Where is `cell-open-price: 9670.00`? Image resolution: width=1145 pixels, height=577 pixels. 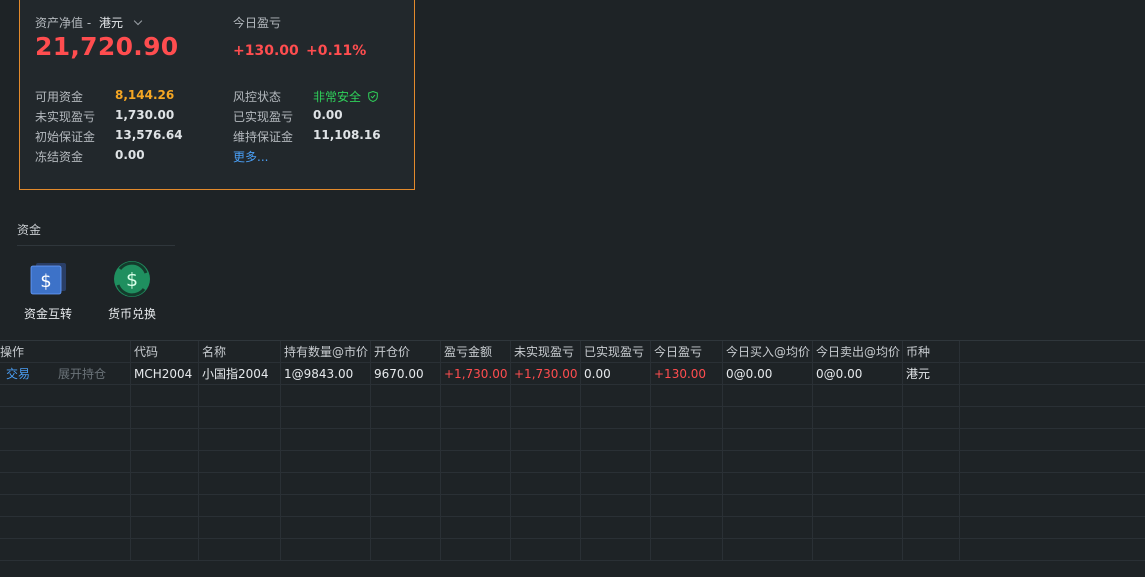
cell-open-price: 9670.00 is located at coordinates (406, 374).